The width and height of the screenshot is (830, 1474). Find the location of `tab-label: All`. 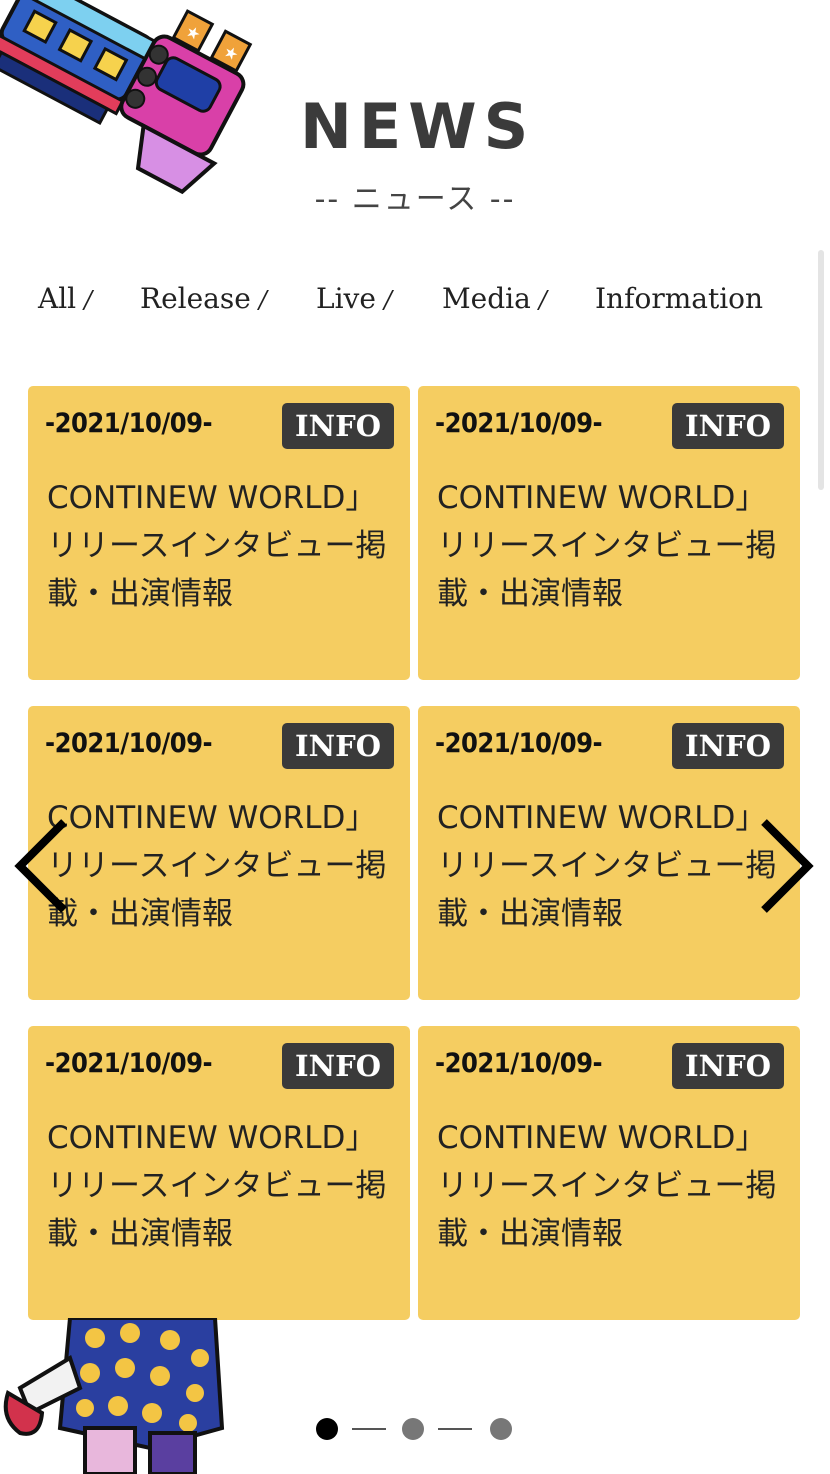

tab-label: All is located at coordinates (57, 298).